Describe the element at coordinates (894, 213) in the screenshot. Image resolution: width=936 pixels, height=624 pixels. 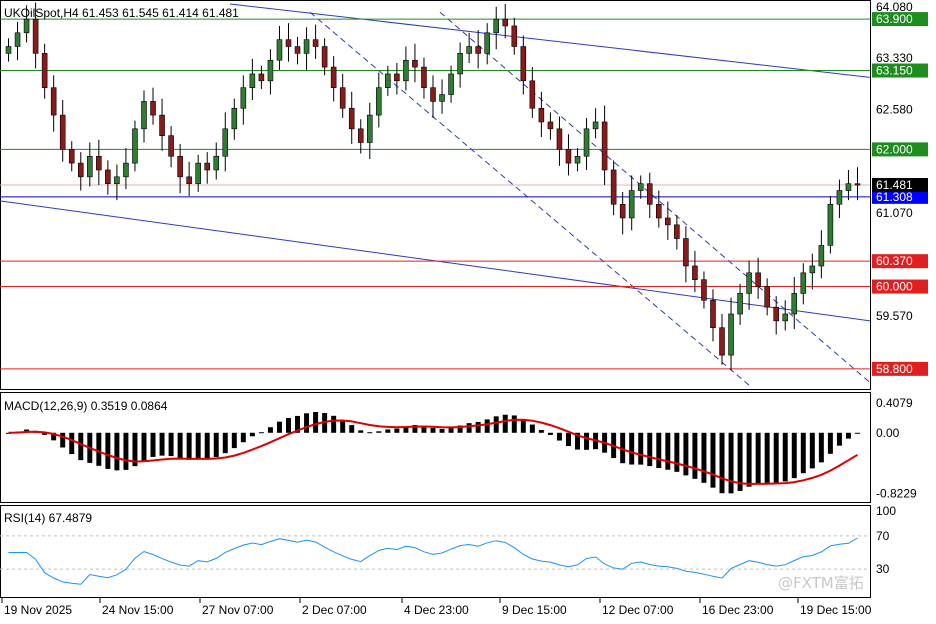
I see `price-tick: 61.070` at that location.